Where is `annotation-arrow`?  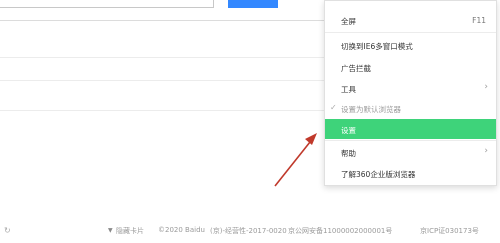 annotation-arrow is located at coordinates (295, 160).